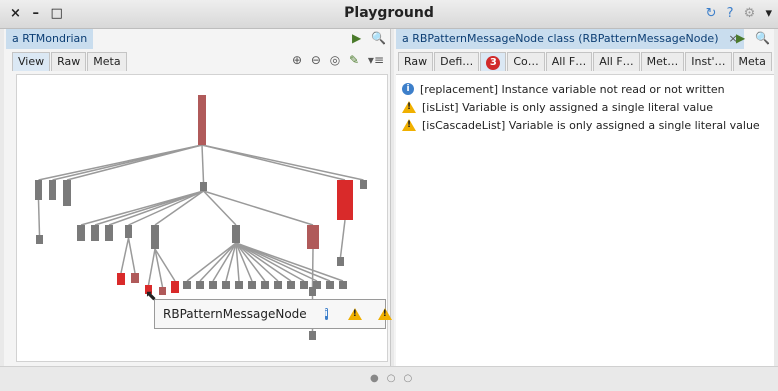  I want to click on view-tools: ⊕ ⊖ ◎ ✎ ▾≡, so click(335, 60).